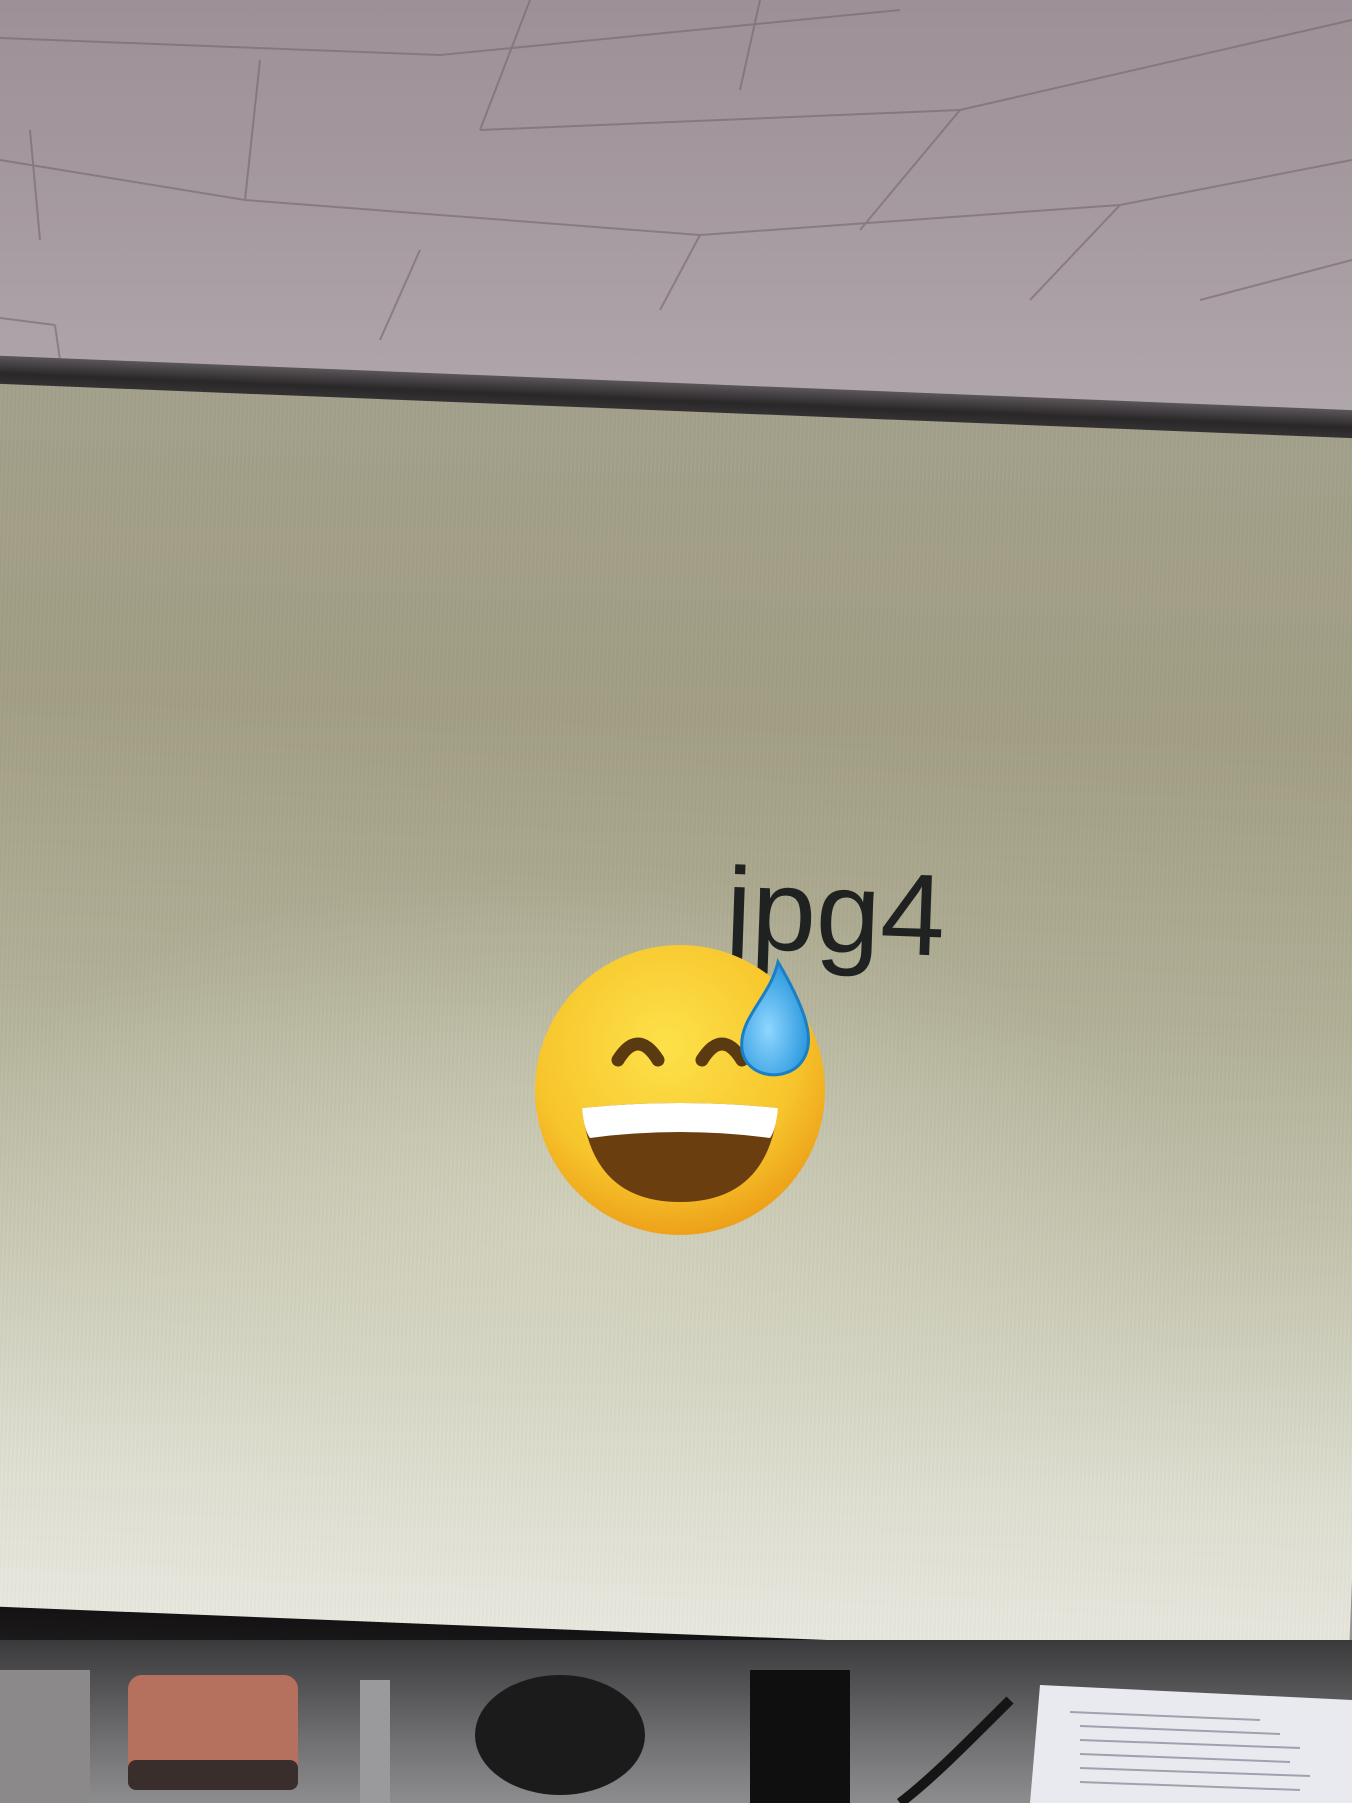  What do you see at coordinates (375, 1741) in the screenshot?
I see `desk-divider` at bounding box center [375, 1741].